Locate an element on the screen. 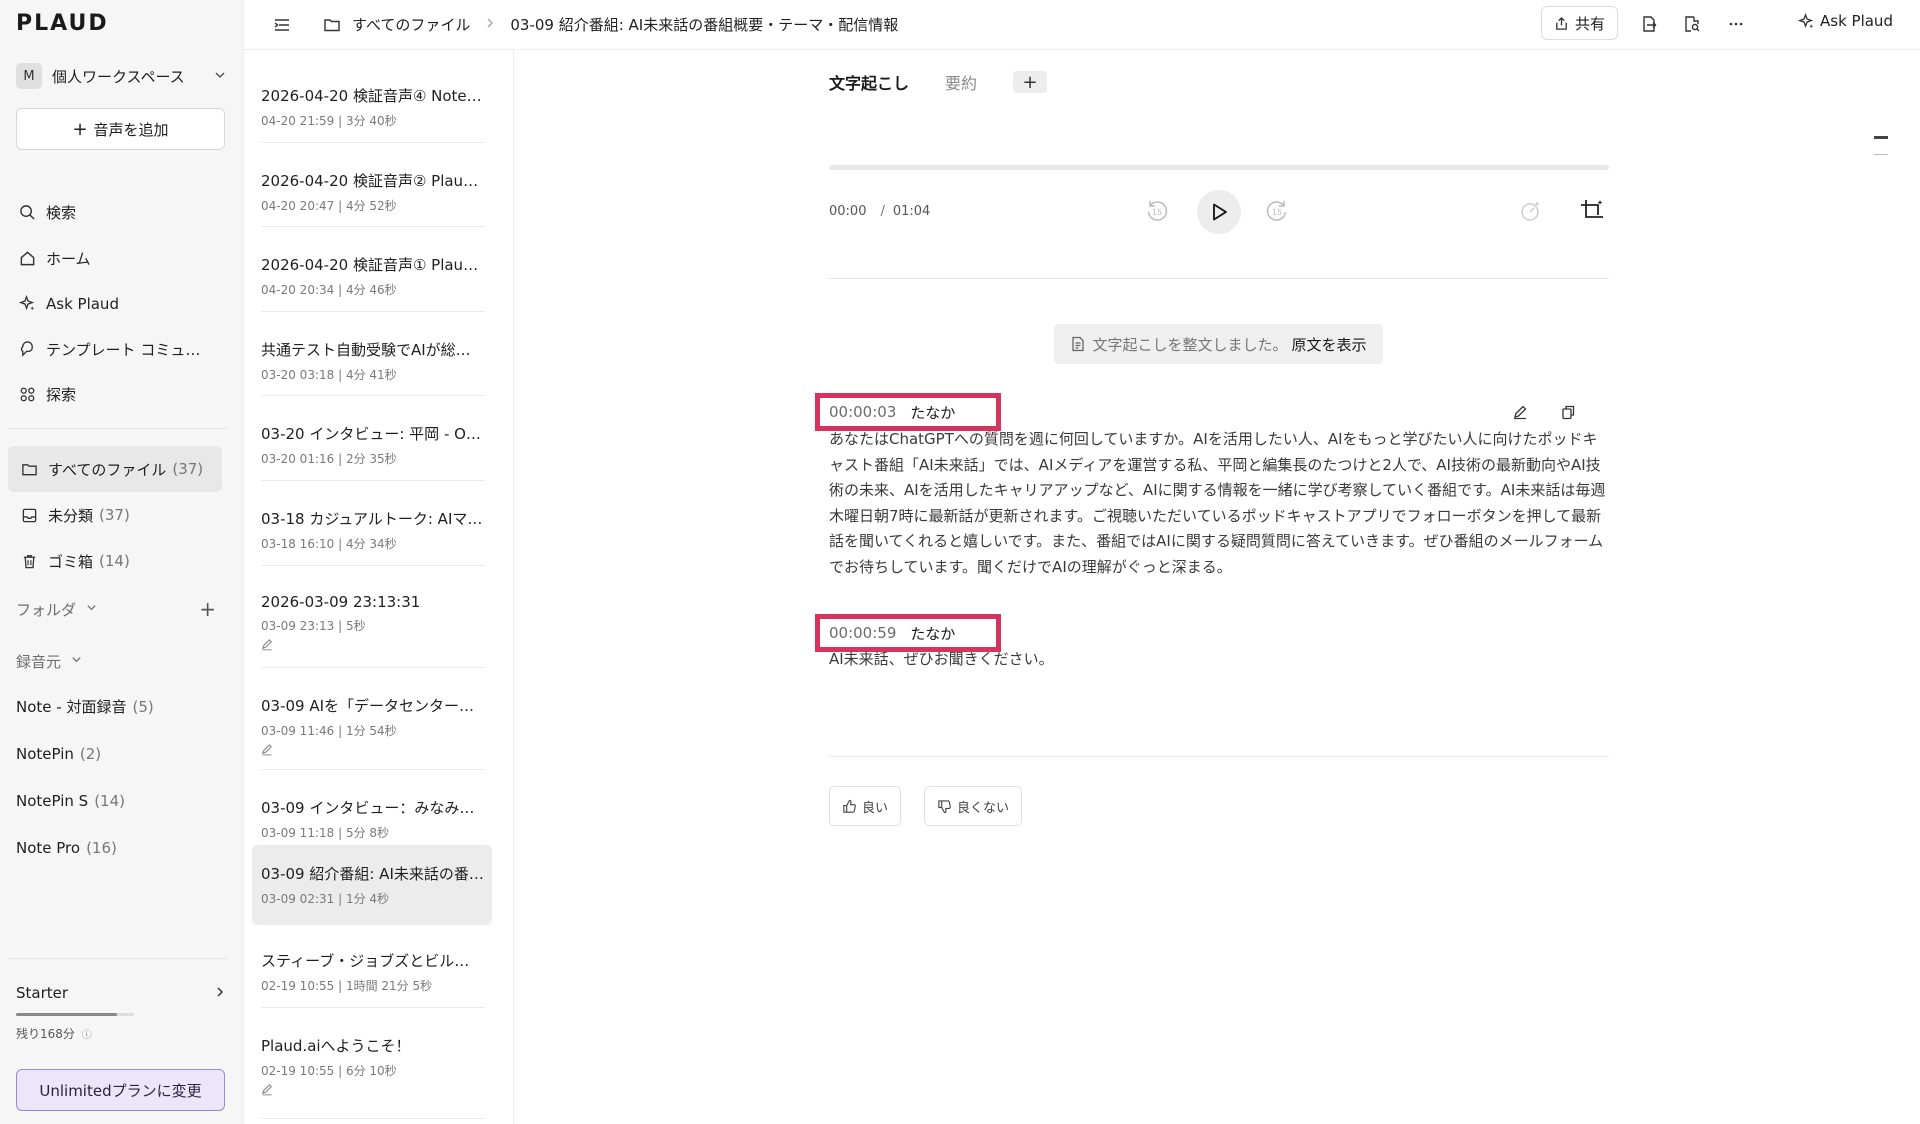 The image size is (1920, 1124). notice-message: 文字起こしを整文しました。 is located at coordinates (1190, 344).